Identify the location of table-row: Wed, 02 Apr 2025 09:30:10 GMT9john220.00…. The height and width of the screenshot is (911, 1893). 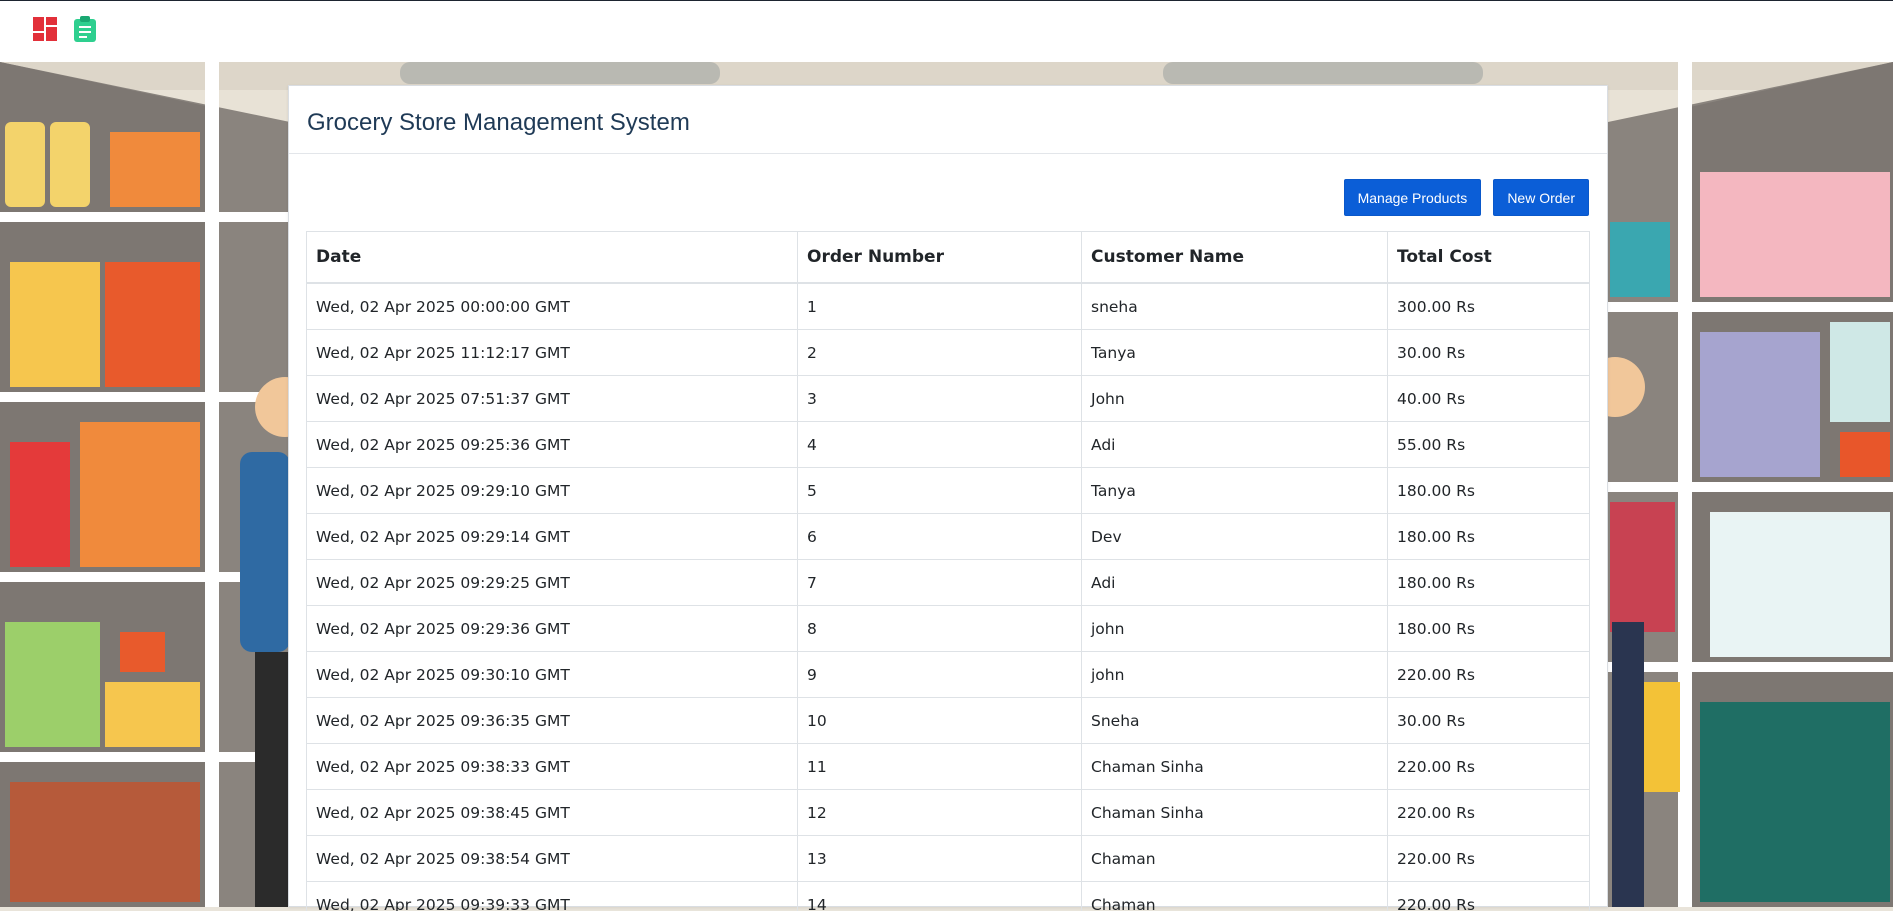
(948, 675).